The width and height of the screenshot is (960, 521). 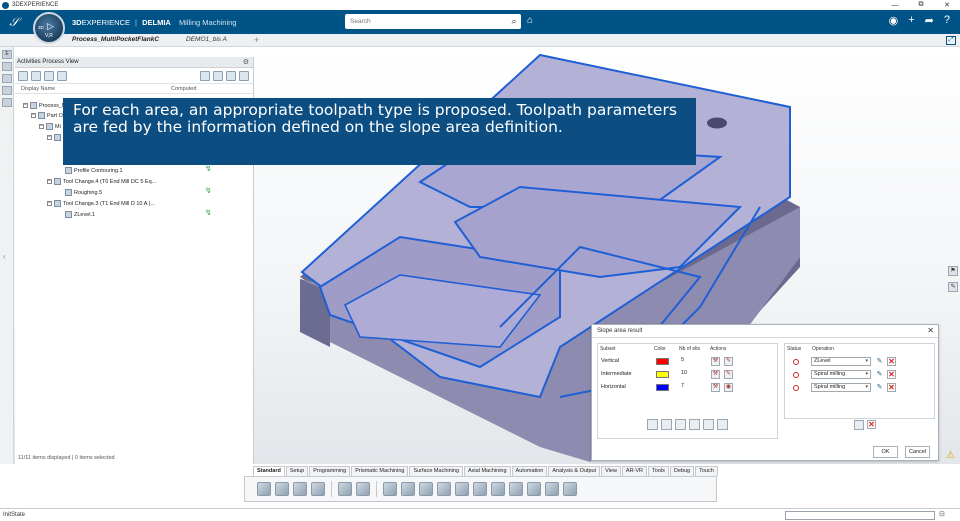 I want to click on tab-touch: Touch, so click(x=706, y=471).